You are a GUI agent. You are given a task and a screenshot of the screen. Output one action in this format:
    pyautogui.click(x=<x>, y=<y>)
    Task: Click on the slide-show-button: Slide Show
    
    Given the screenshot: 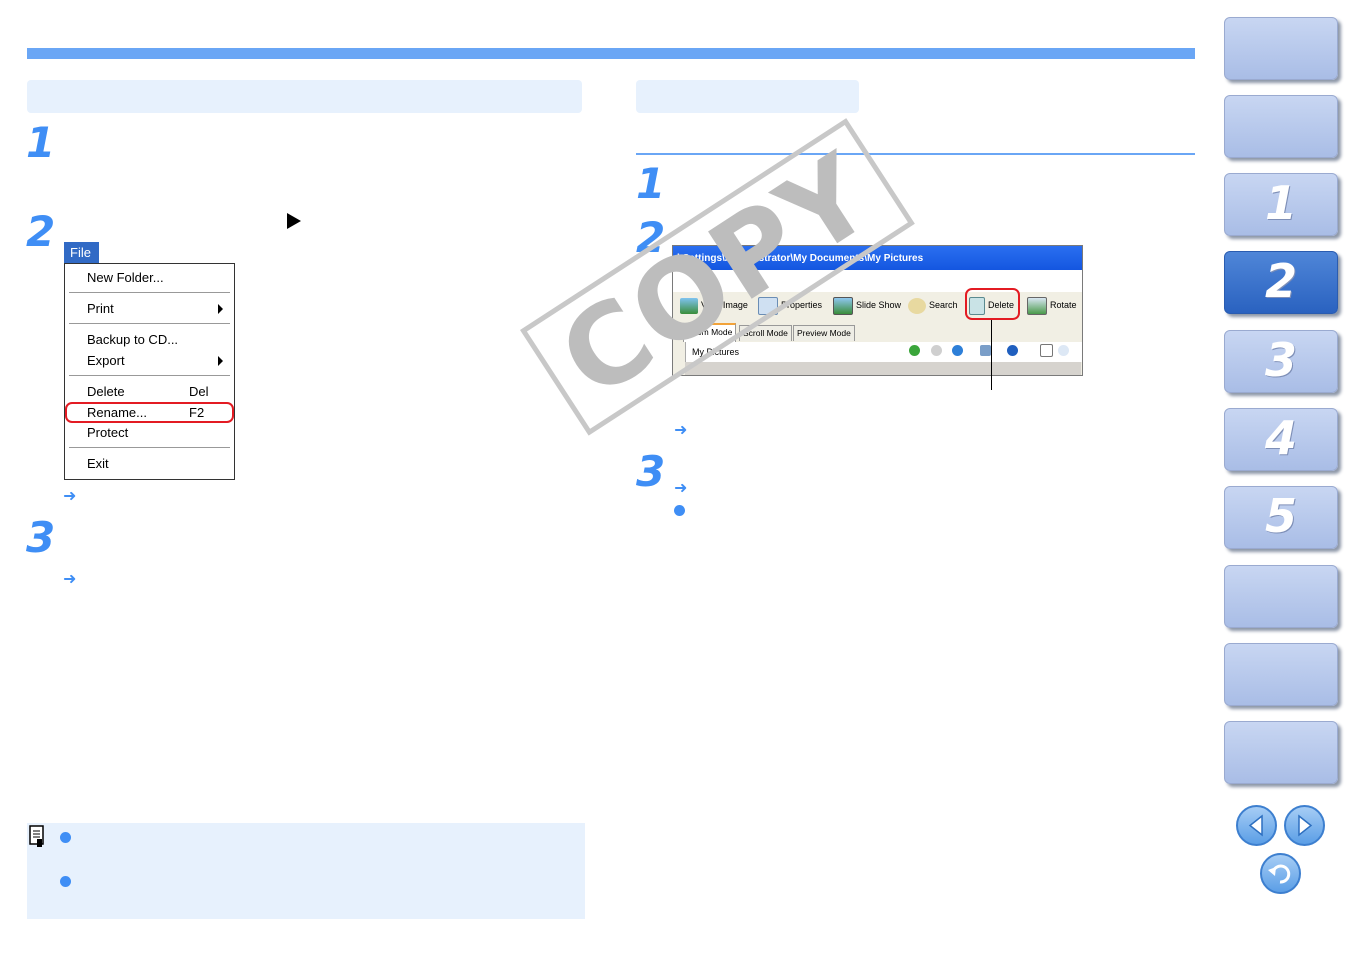 What is the action you would take?
    pyautogui.click(x=867, y=308)
    